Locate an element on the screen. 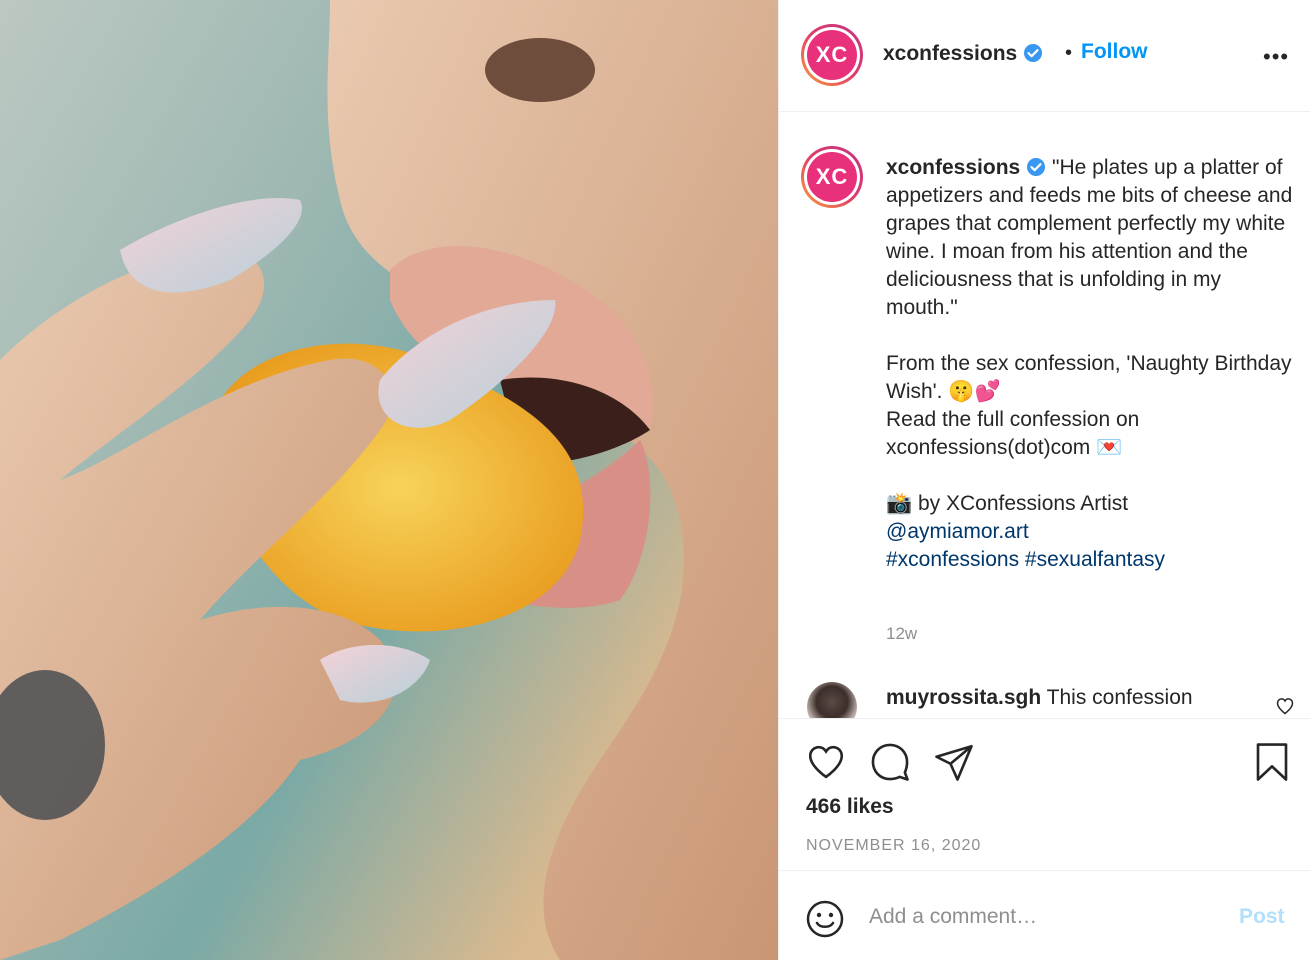 Image resolution: width=1310 pixels, height=960 pixels. caption-username: xconfessions is located at coordinates (953, 167).